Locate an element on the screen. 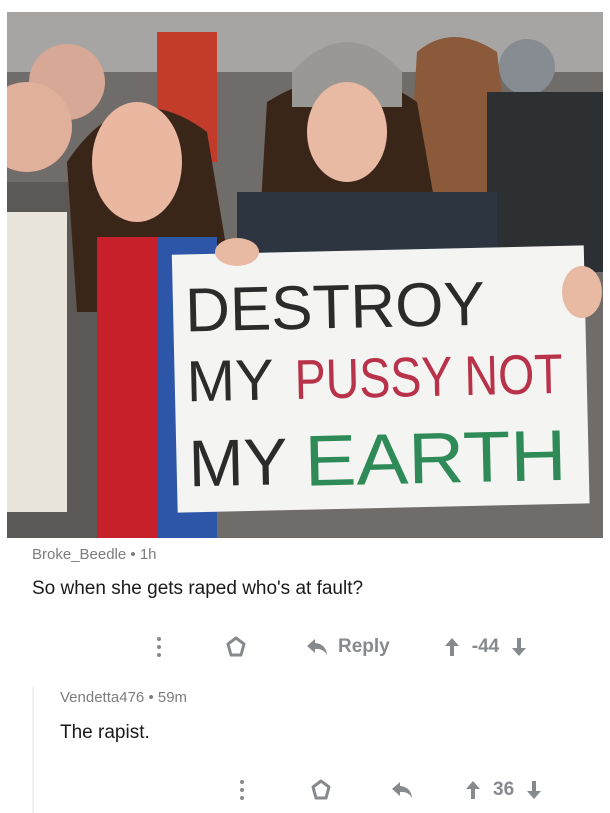  comment-age: 1h is located at coordinates (148, 554).